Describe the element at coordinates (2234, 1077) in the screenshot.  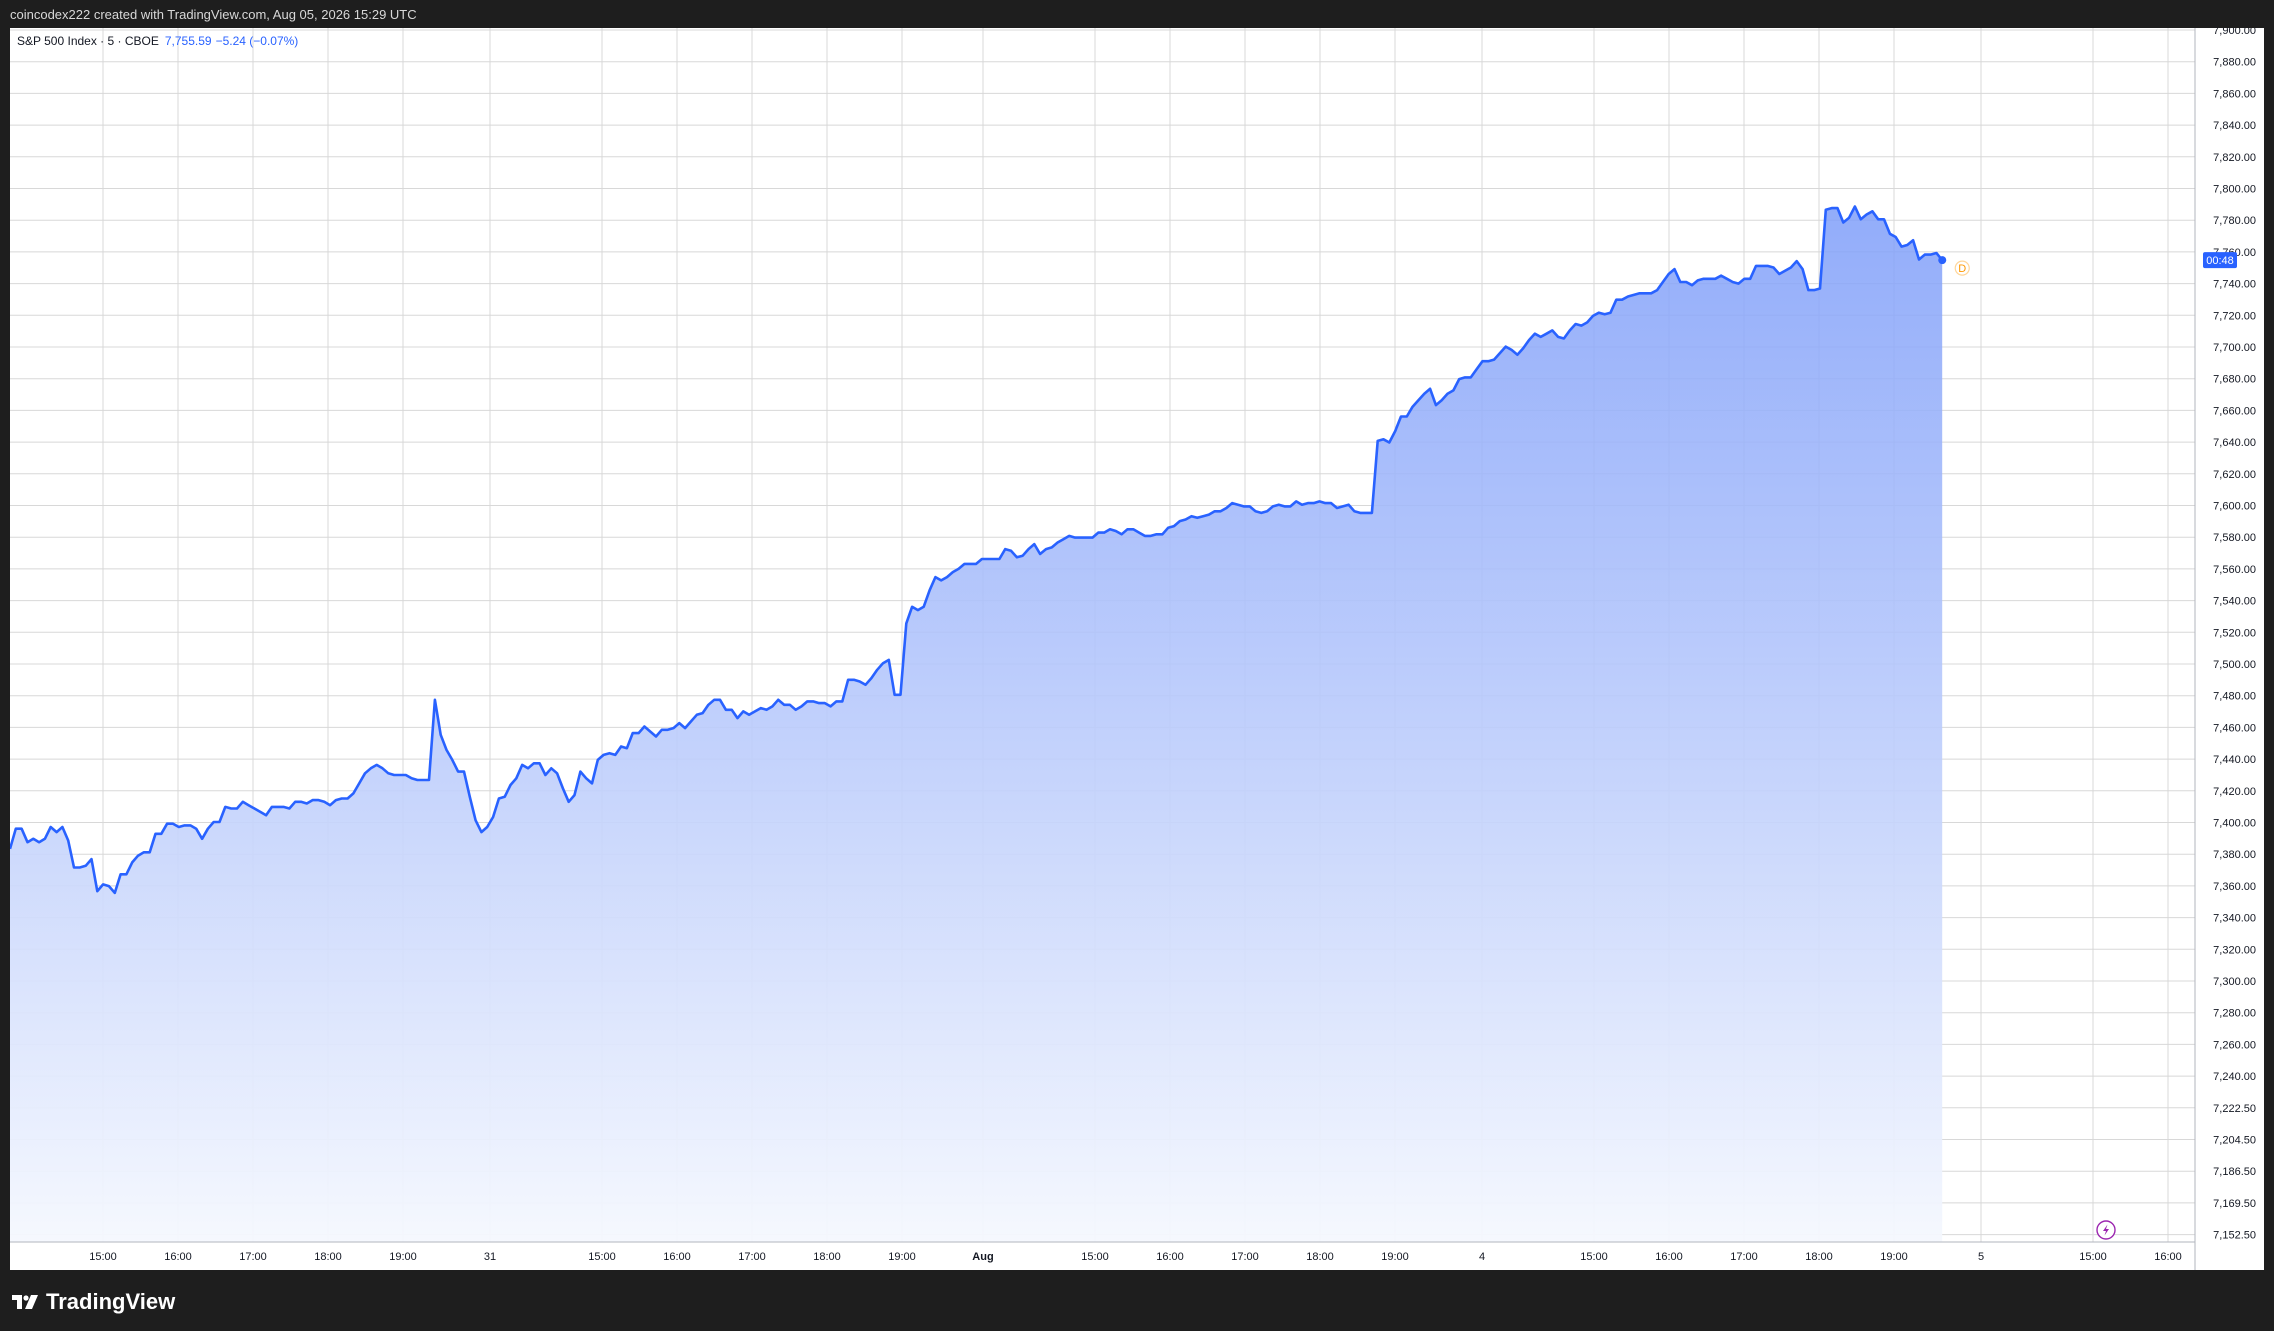
I see `y-tick-label: 7,240.00` at that location.